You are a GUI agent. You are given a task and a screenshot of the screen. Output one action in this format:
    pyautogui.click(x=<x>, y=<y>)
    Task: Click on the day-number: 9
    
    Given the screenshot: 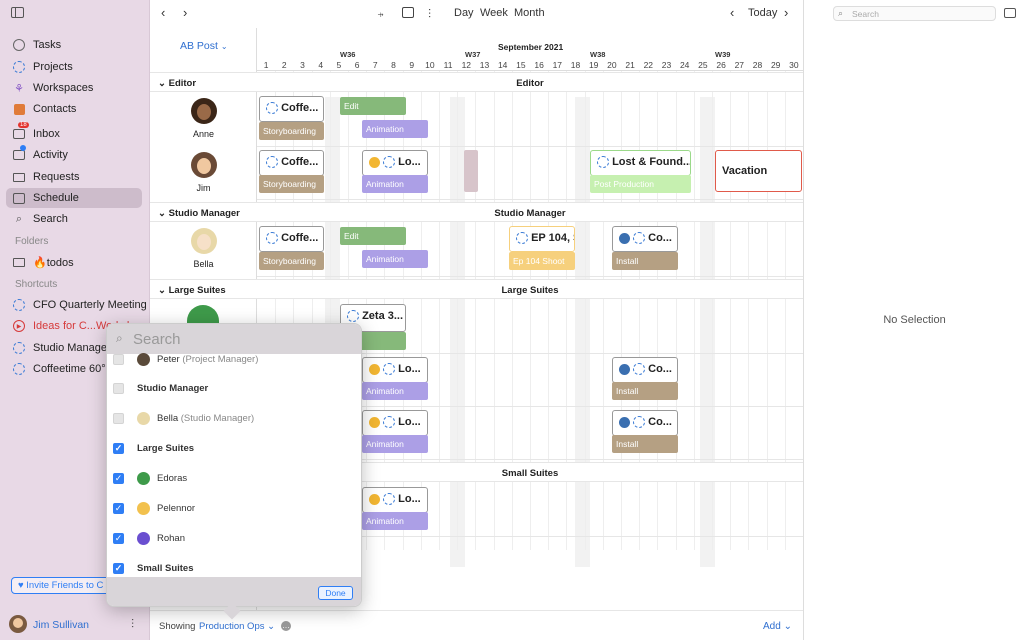 What is the action you would take?
    pyautogui.click(x=412, y=65)
    